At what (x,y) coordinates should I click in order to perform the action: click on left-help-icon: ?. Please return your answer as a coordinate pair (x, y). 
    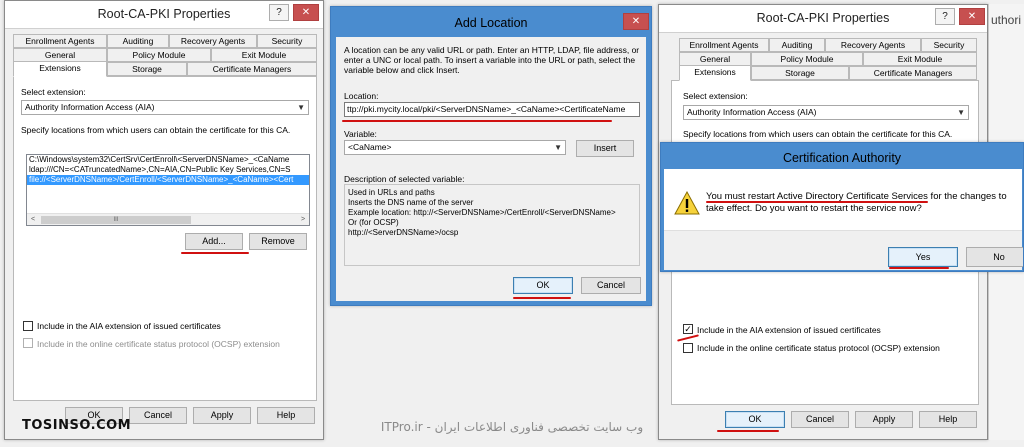
    Looking at the image, I should click on (279, 12).